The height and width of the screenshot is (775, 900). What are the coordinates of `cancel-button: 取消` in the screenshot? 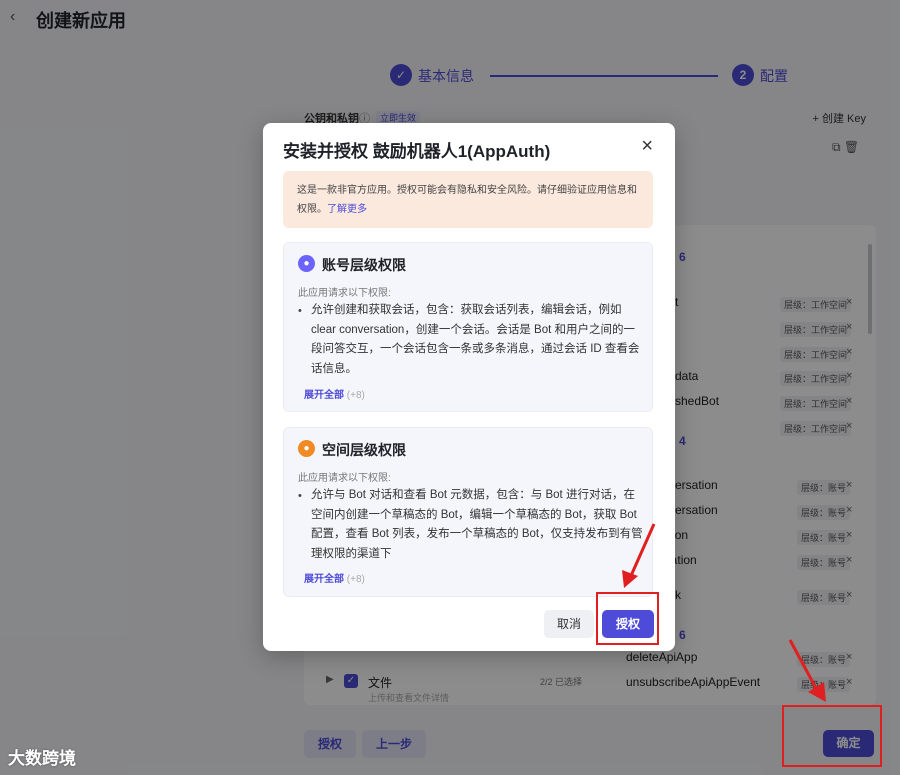 It's located at (569, 624).